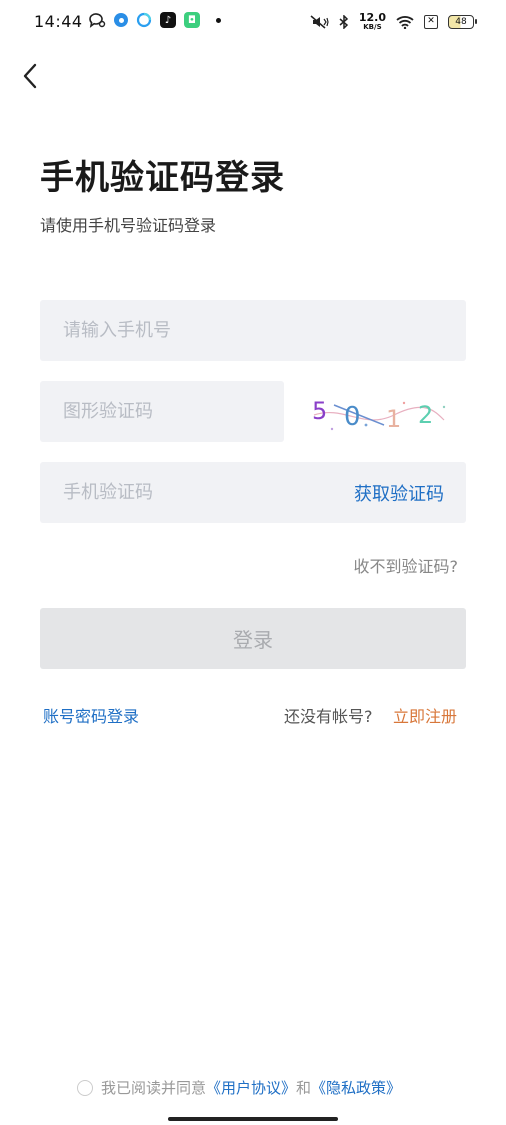  I want to click on mute-vibrate-icon, so click(319, 21).